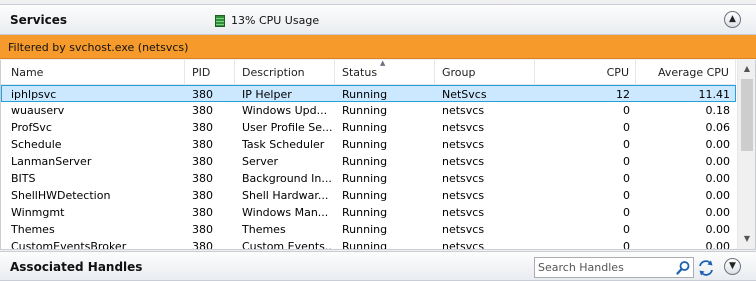  Describe the element at coordinates (61, 195) in the screenshot. I see `cell-name: ShellHWDetection` at that location.